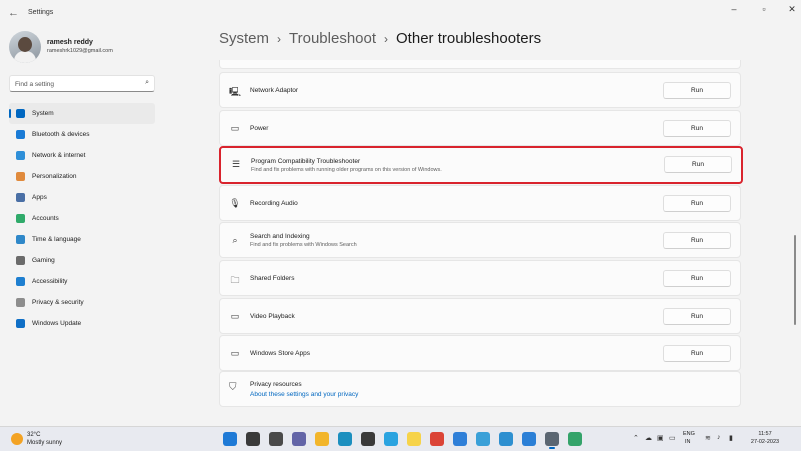 This screenshot has height=451, width=801. I want to click on microphone-icon: 🎙, so click(235, 202).